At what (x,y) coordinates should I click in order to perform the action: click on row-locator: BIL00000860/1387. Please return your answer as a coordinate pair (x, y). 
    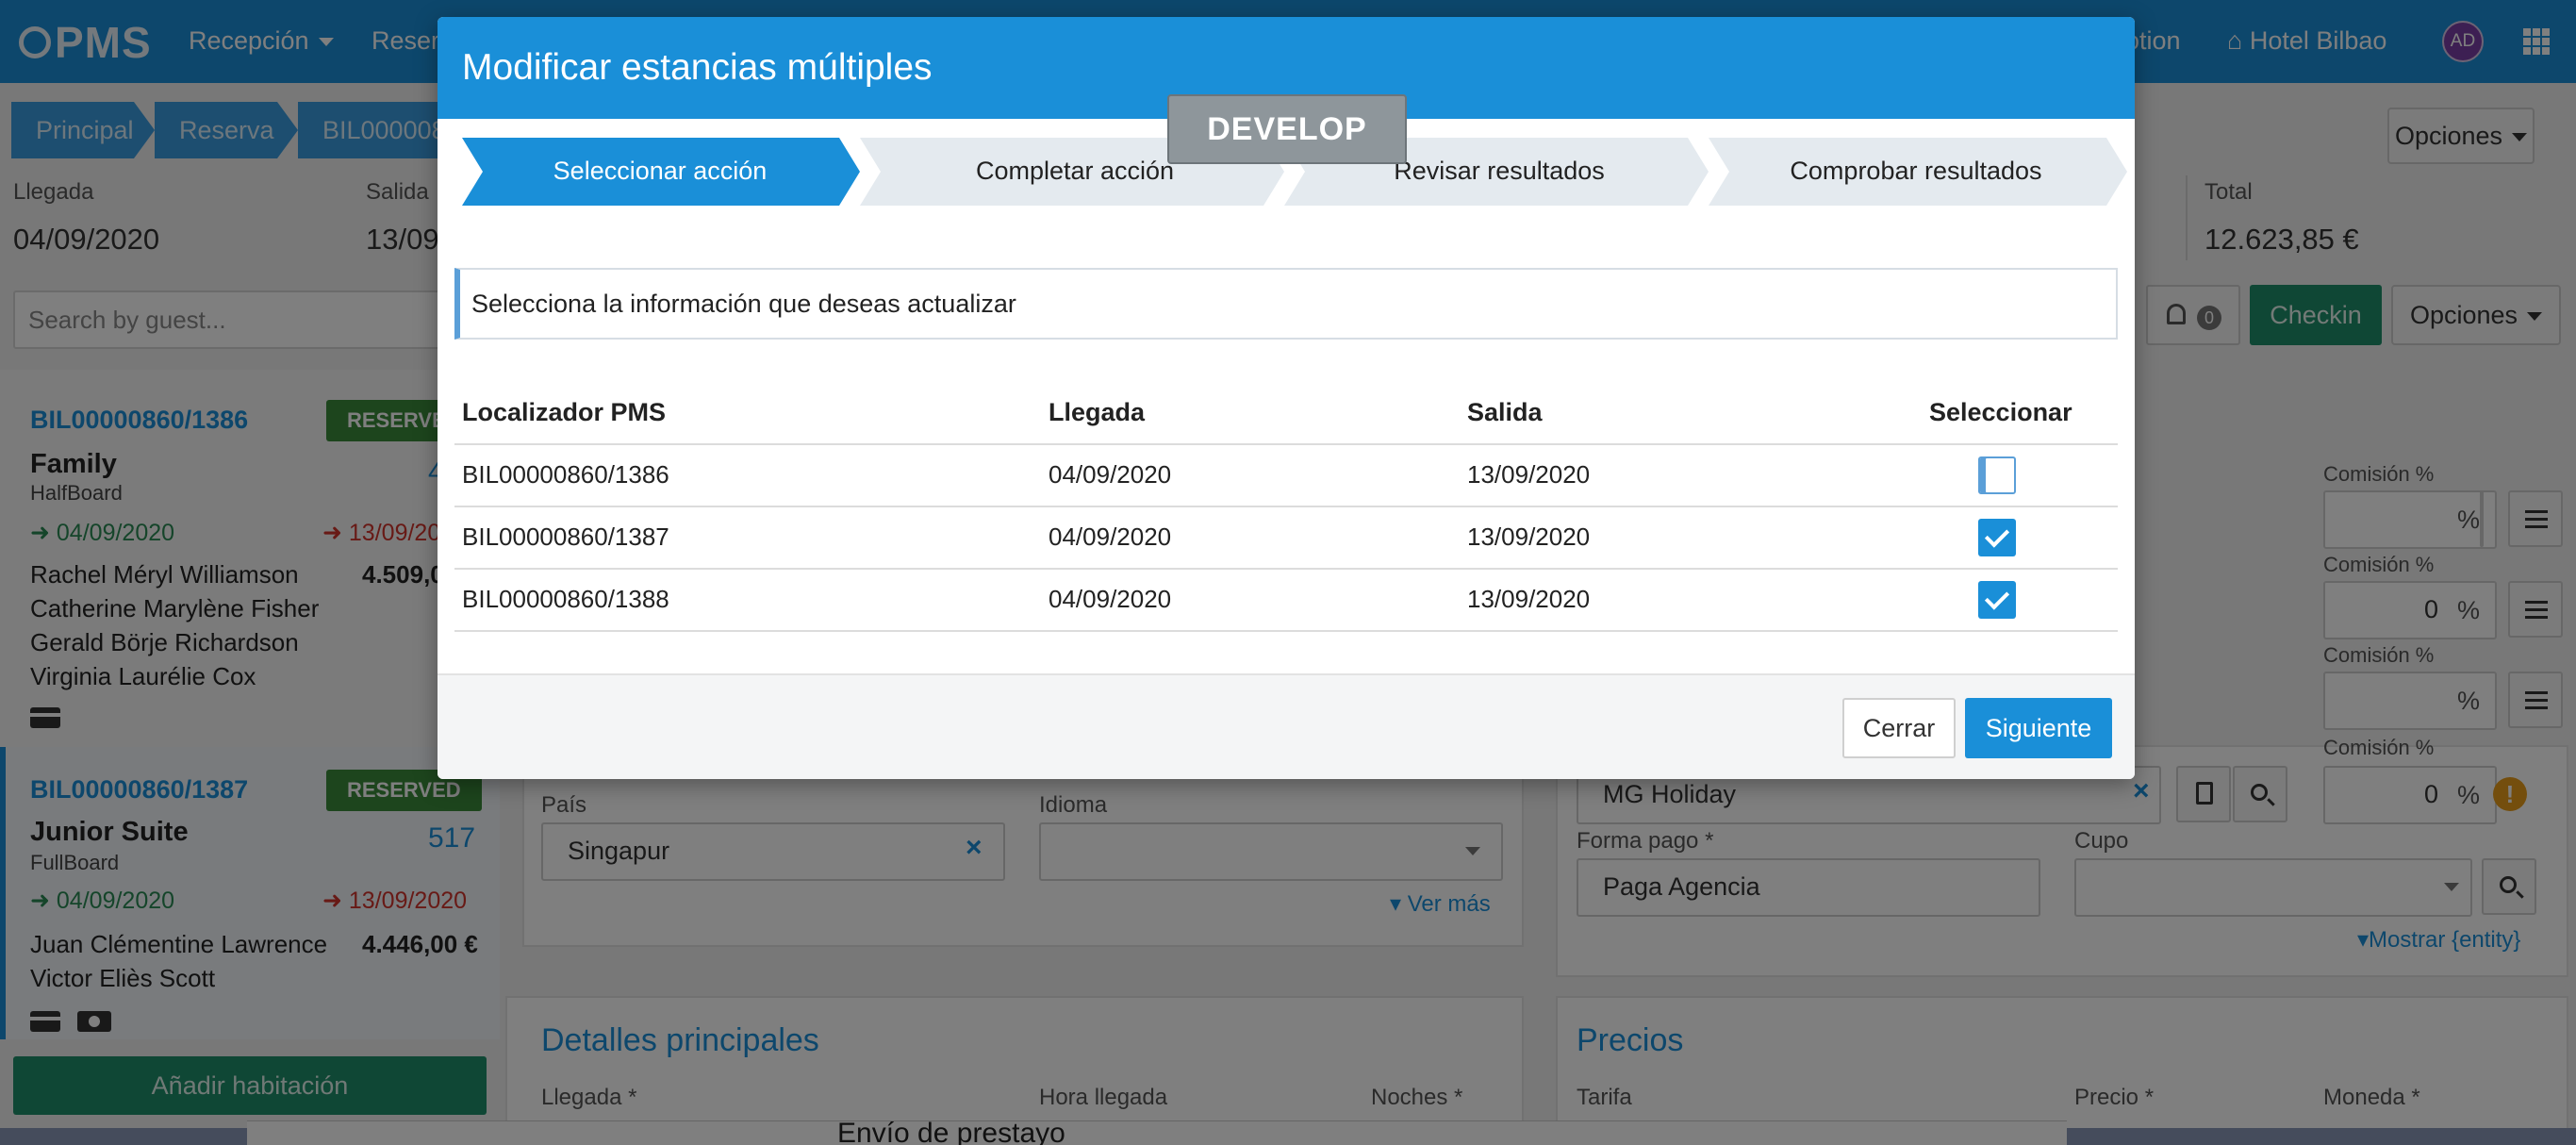
    Looking at the image, I should click on (565, 537).